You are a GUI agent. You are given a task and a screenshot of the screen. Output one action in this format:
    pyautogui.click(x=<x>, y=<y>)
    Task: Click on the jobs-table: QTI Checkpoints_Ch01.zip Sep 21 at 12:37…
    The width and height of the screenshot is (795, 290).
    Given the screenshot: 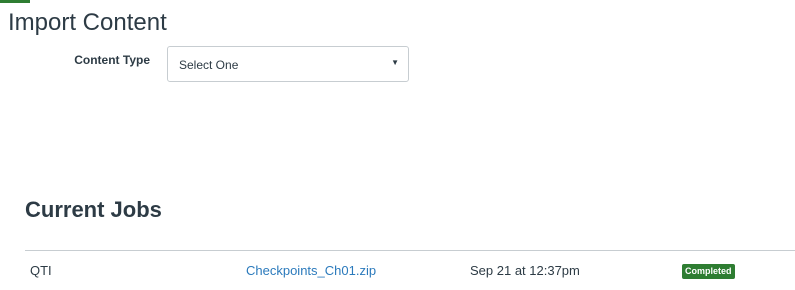 What is the action you would take?
    pyautogui.click(x=410, y=270)
    